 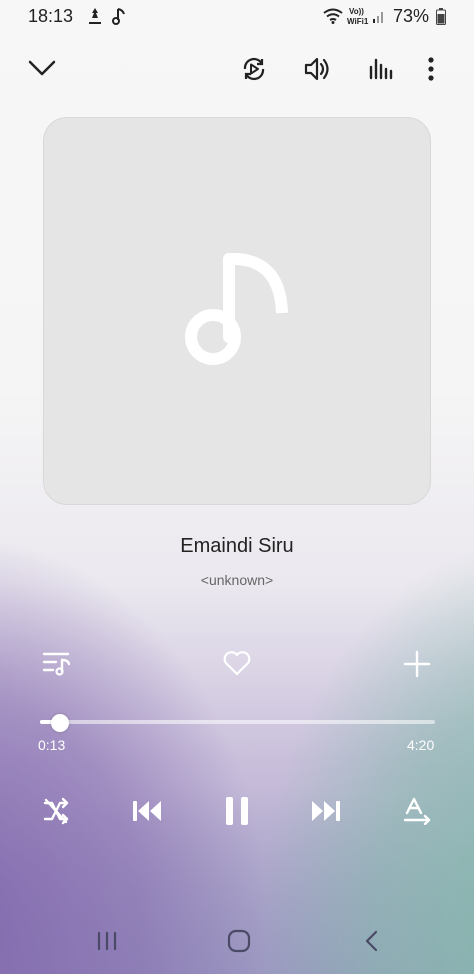 What do you see at coordinates (120, 16) in the screenshot?
I see `music-note-icon` at bounding box center [120, 16].